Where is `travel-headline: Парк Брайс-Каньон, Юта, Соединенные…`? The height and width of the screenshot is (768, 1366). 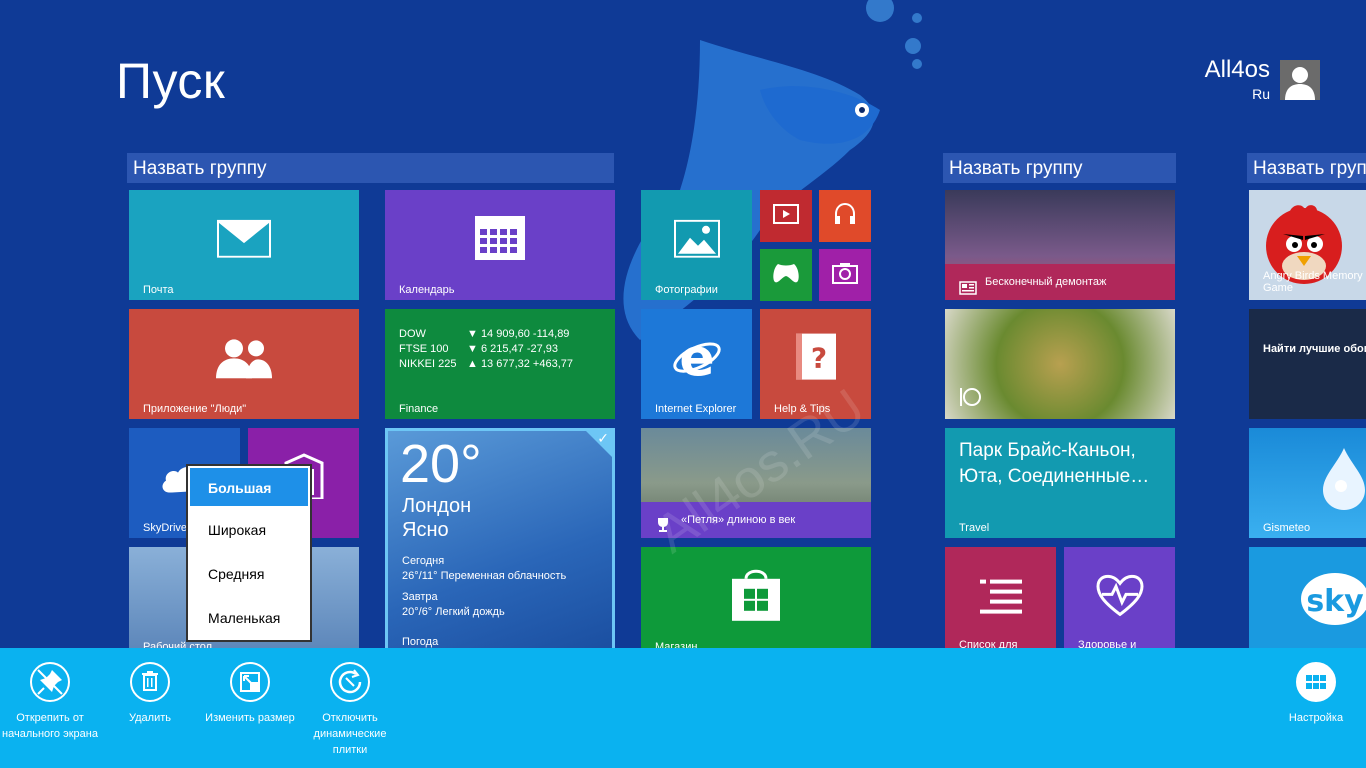
travel-headline: Парк Брайс-Каньон, Юта, Соединенные… is located at coordinates (1054, 463).